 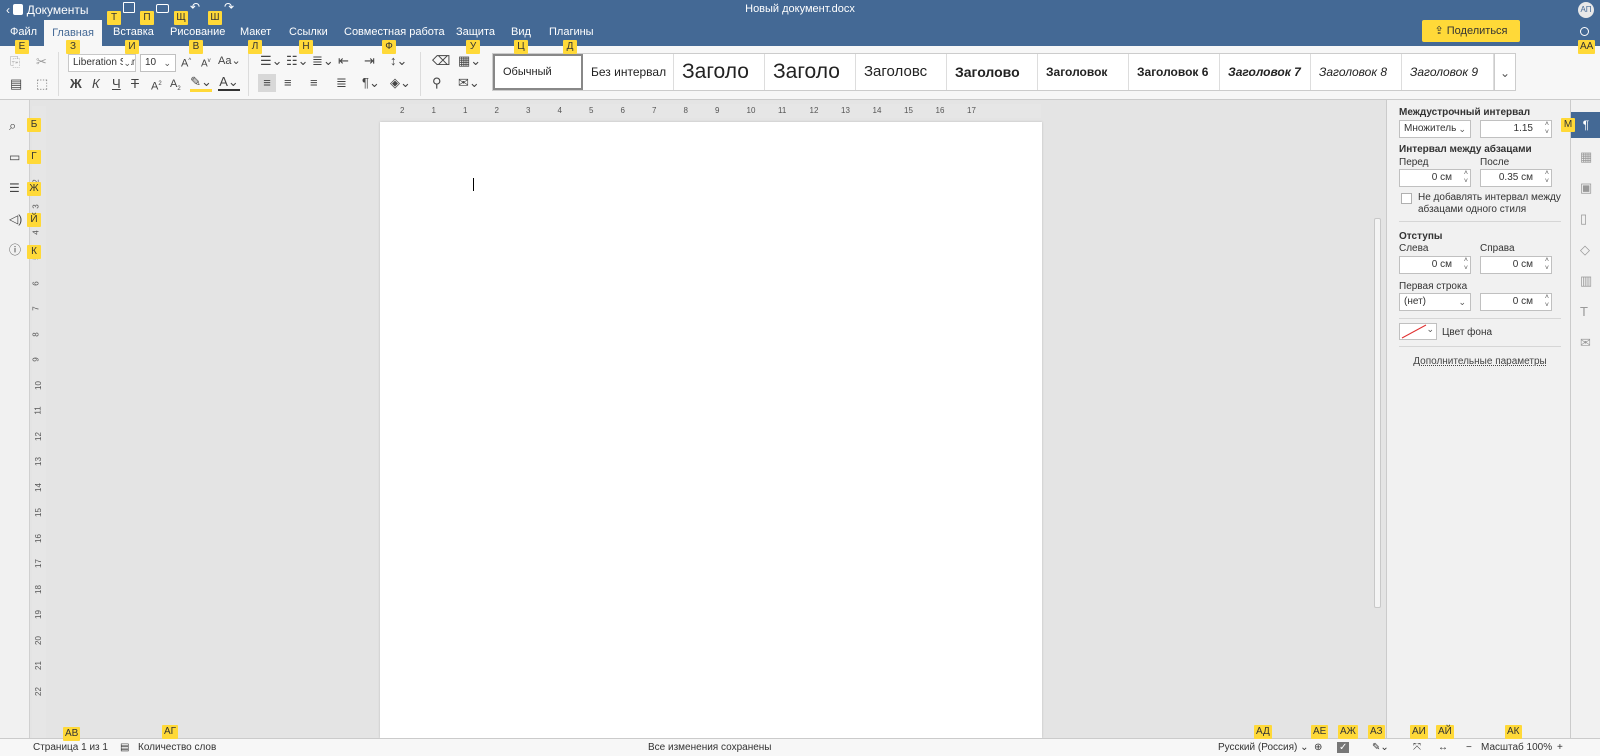 I want to click on right-indent-input: 0 см ˄ ˅, so click(x=1516, y=265).